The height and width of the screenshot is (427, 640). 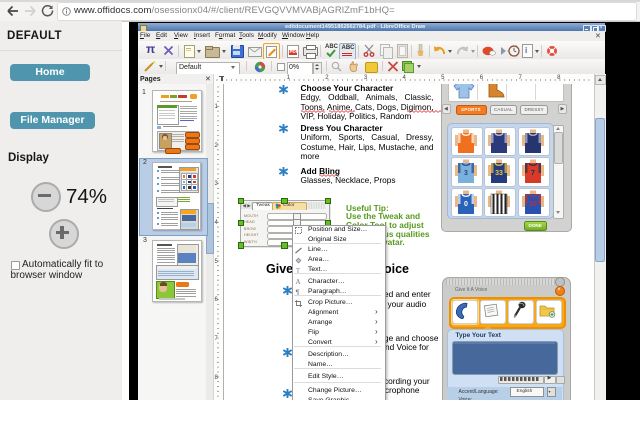 I want to click on svg-text: 3, so click(x=466, y=173).